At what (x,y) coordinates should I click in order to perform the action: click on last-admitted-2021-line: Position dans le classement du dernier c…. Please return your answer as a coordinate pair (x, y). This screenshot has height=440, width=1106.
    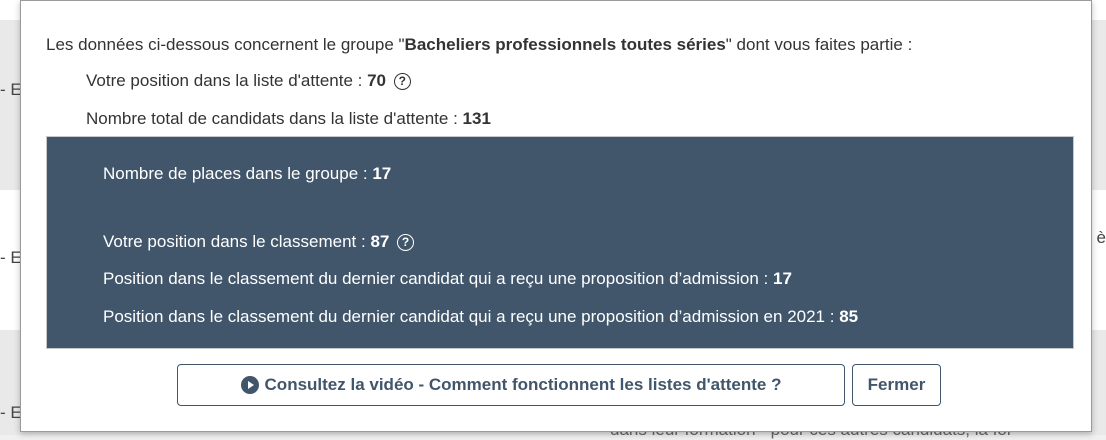
    Looking at the image, I should click on (480, 317).